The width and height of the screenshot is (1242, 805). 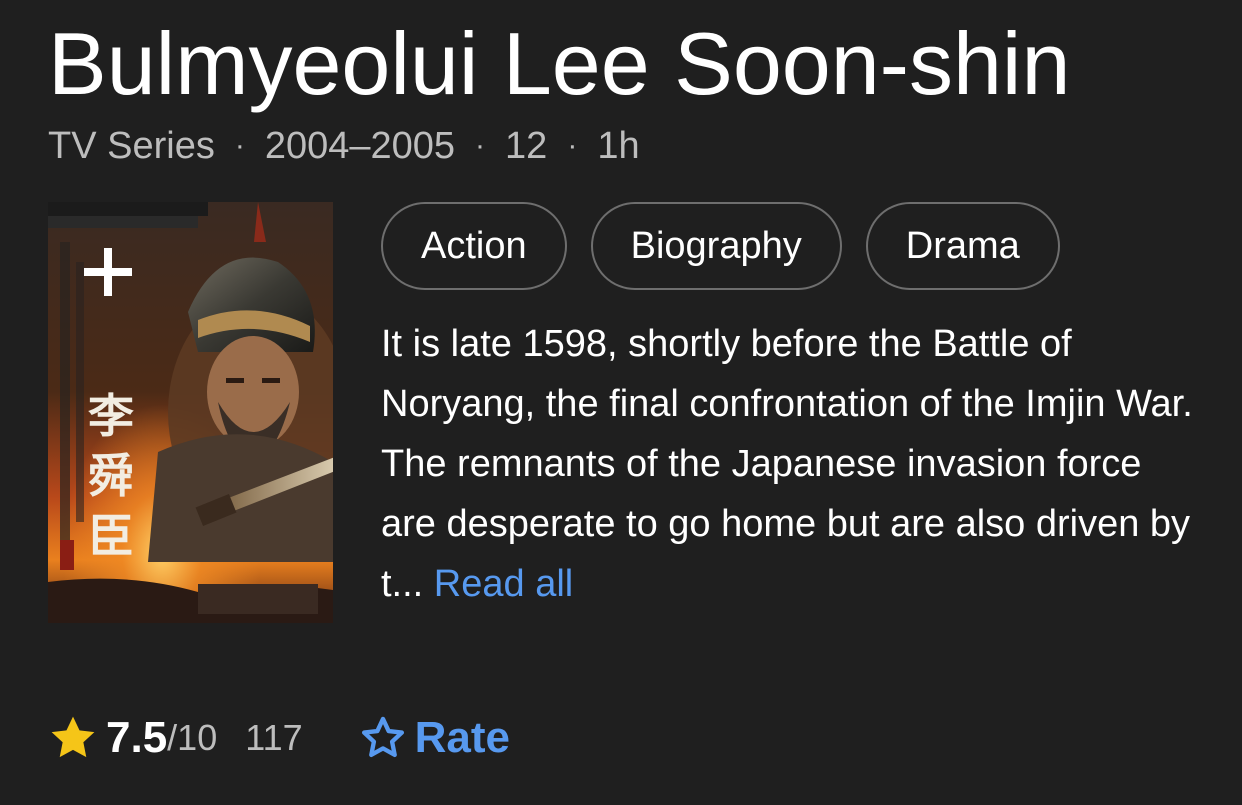 What do you see at coordinates (360, 146) in the screenshot?
I see `title-years: 2004–2005` at bounding box center [360, 146].